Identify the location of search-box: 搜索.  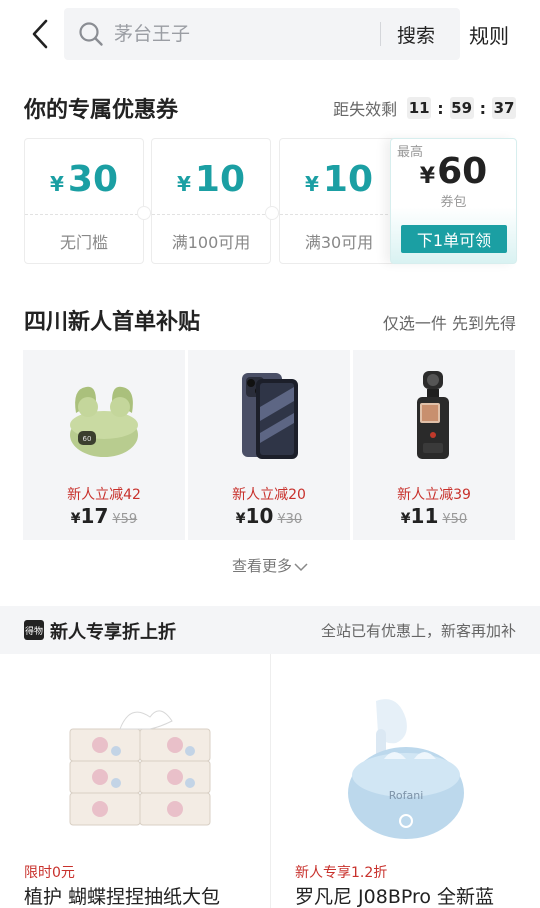
(262, 34).